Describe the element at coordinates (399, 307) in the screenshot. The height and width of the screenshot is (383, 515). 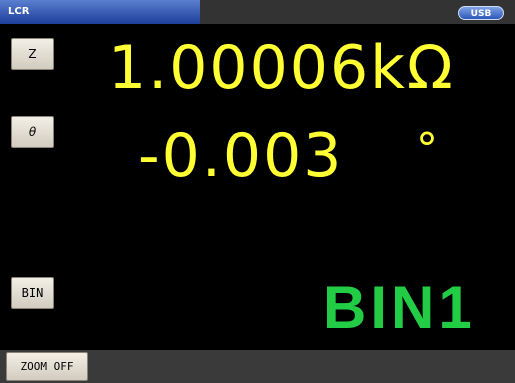
I see `bin-result: BIN1` at that location.